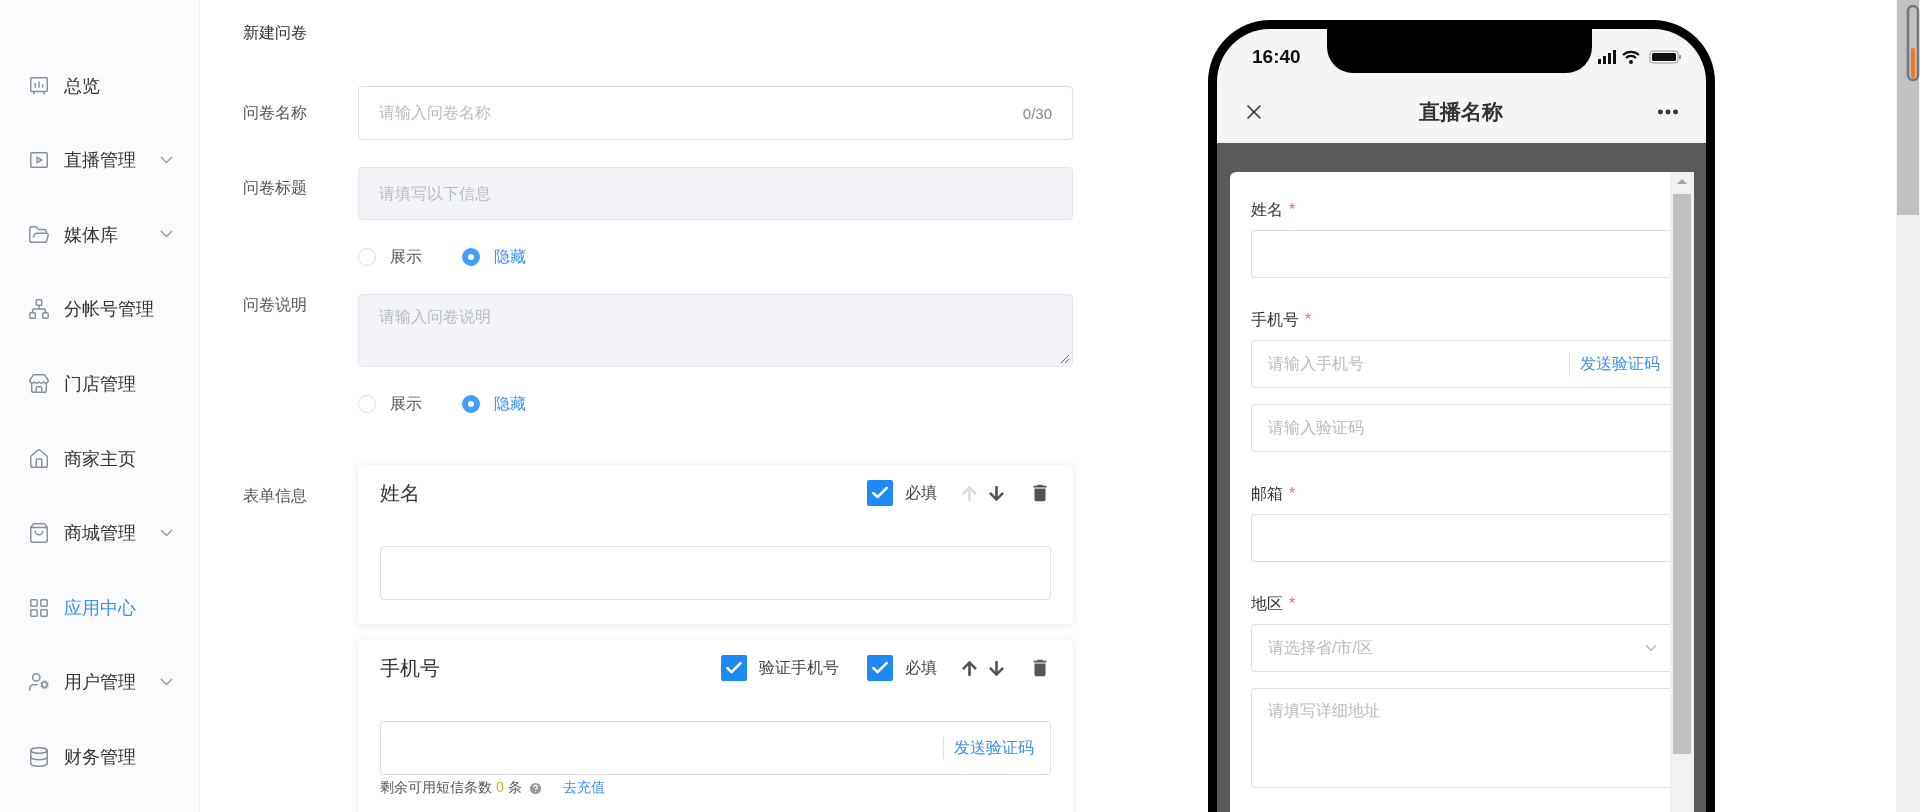 The width and height of the screenshot is (1920, 812). What do you see at coordinates (275, 33) in the screenshot?
I see `page-title: 新建问卷` at bounding box center [275, 33].